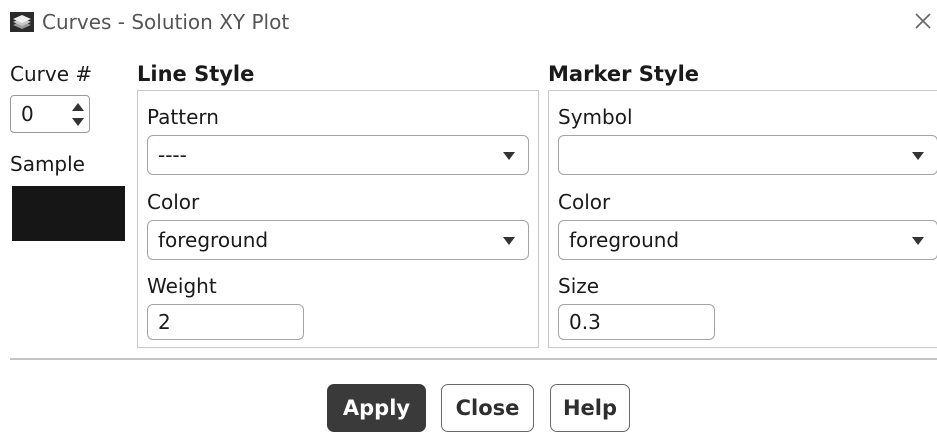 This screenshot has width=937, height=433. Describe the element at coordinates (68, 213) in the screenshot. I see `sample-swatch` at that location.